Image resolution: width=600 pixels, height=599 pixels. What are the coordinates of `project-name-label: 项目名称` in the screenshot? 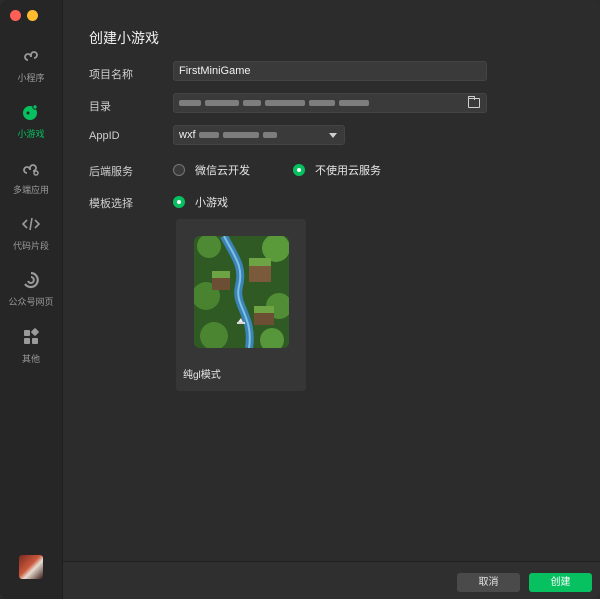 It's located at (111, 75).